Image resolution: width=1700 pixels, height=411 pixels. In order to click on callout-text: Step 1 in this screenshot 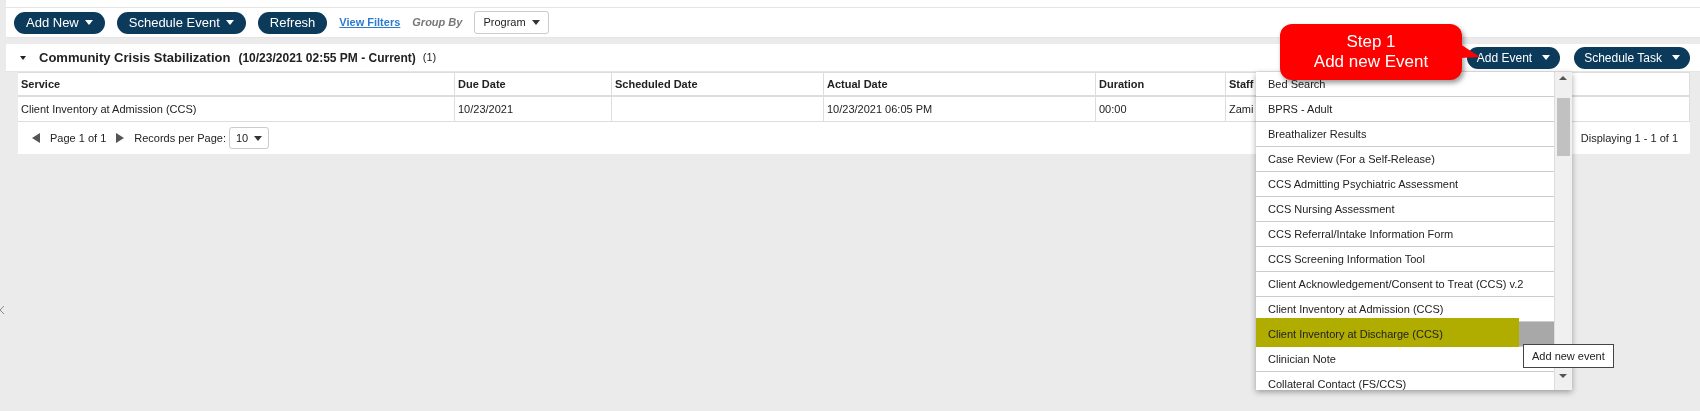, I will do `click(1371, 42)`.